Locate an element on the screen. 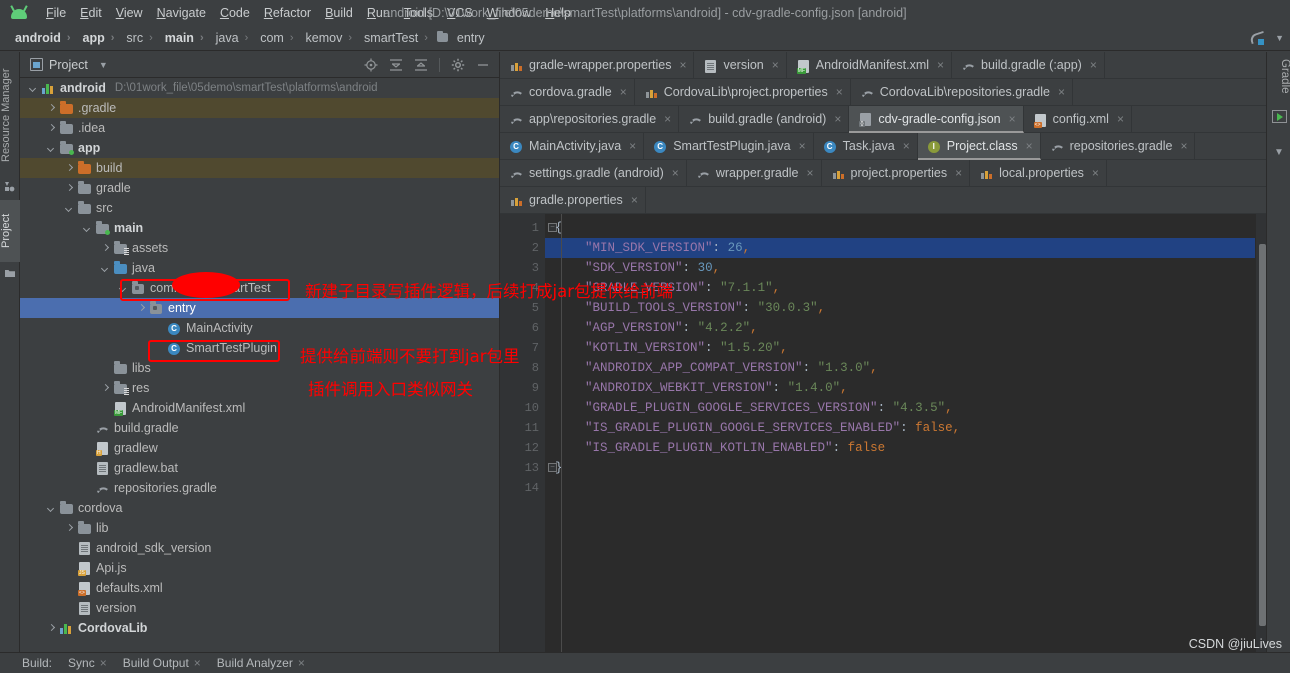  editor-tab-settings-gradle-android: settings.gradle (android) × is located at coordinates (593, 173).